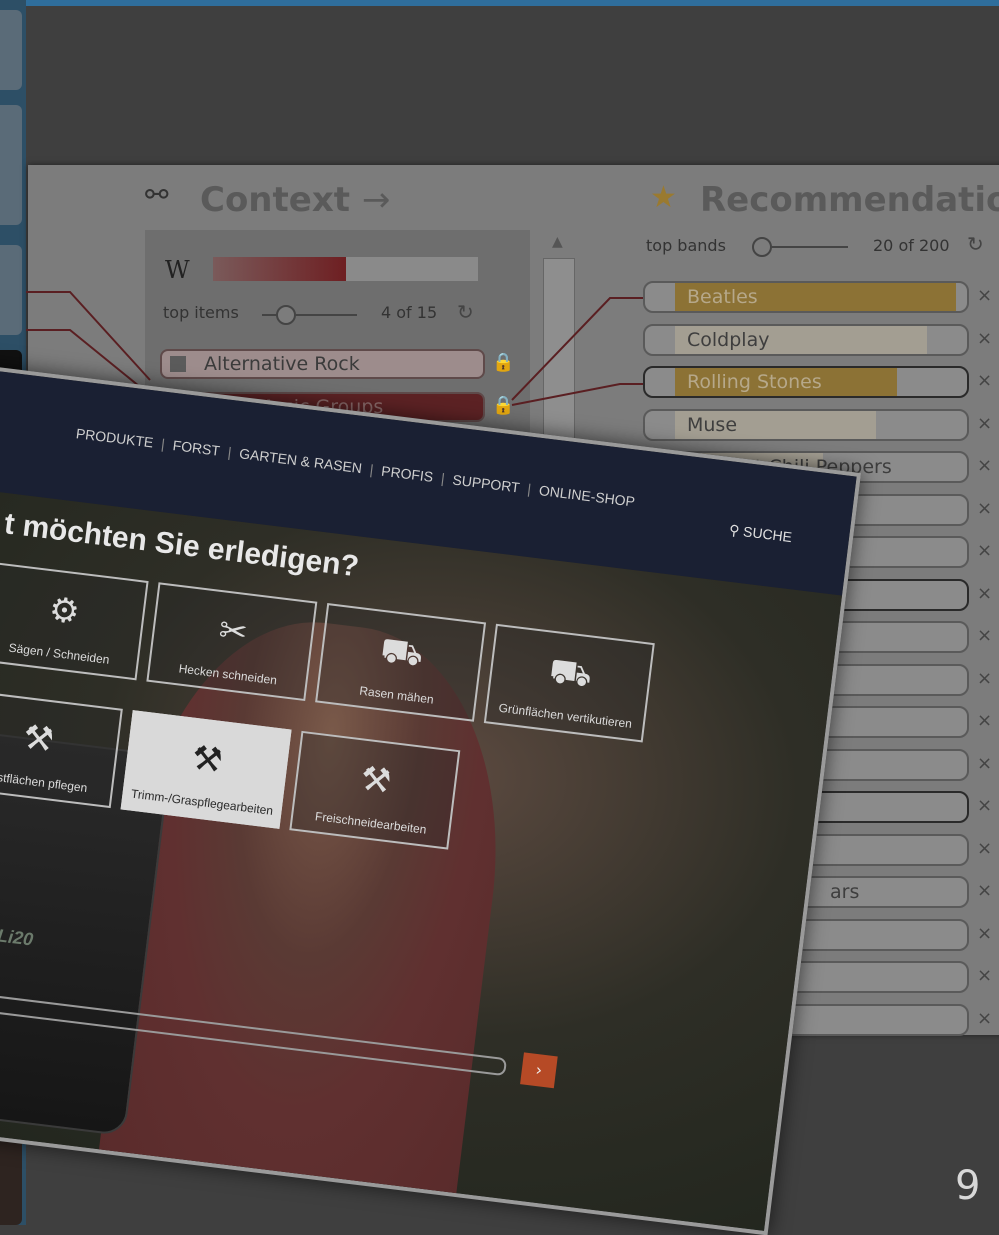 This screenshot has height=1235, width=999. I want to click on recommendation-row: Coldplay, so click(806, 339).